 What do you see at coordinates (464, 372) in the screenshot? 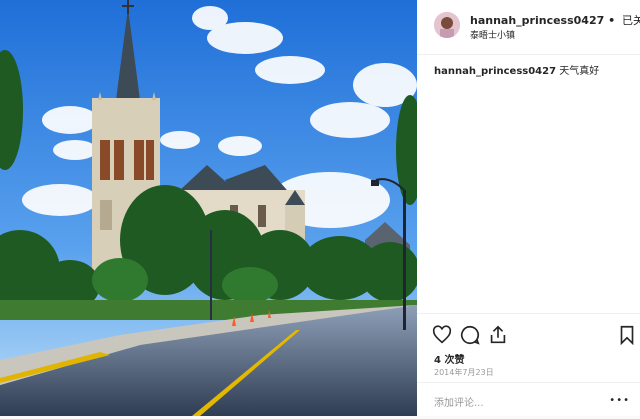
I see `post-date: 2014年7月23日` at bounding box center [464, 372].